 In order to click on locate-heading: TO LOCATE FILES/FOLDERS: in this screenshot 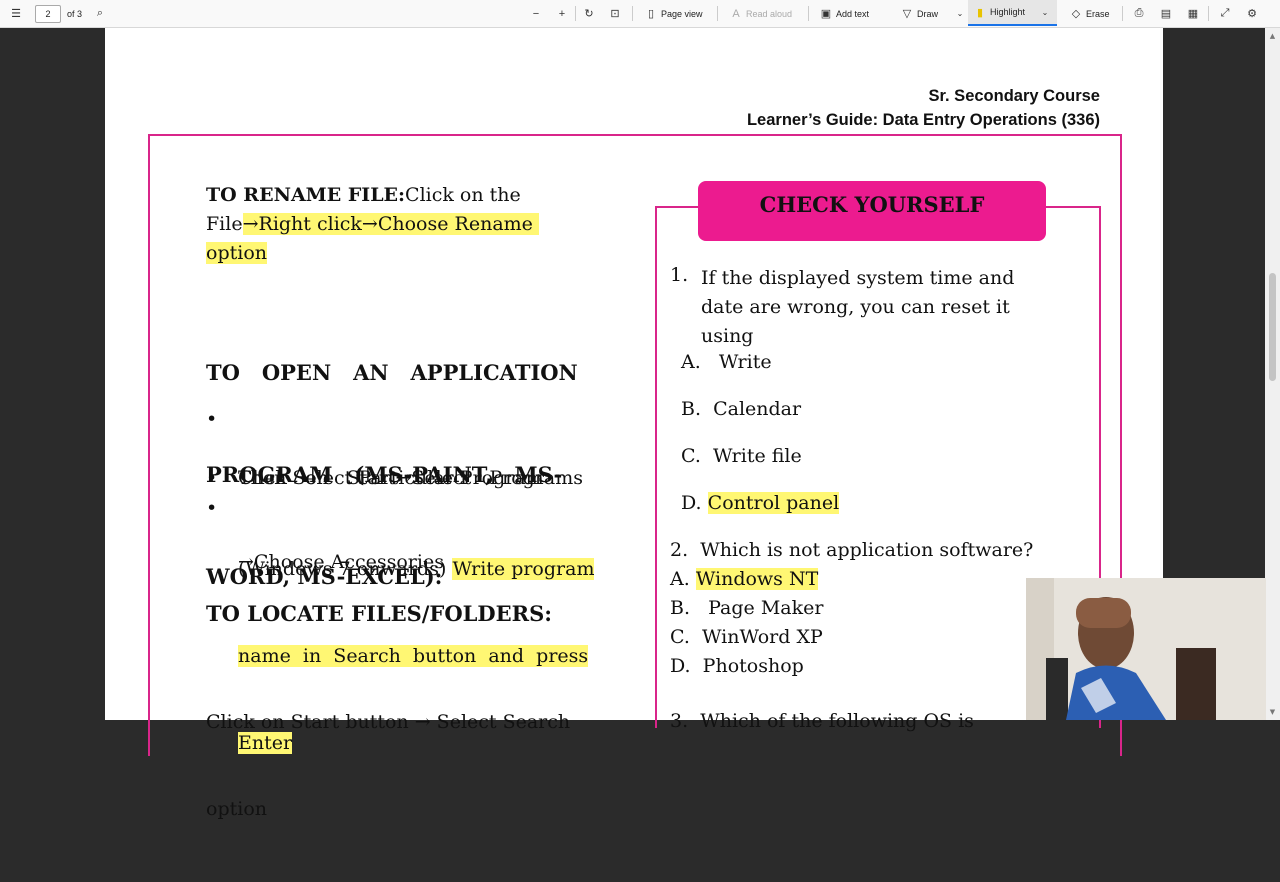, I will do `click(379, 613)`.